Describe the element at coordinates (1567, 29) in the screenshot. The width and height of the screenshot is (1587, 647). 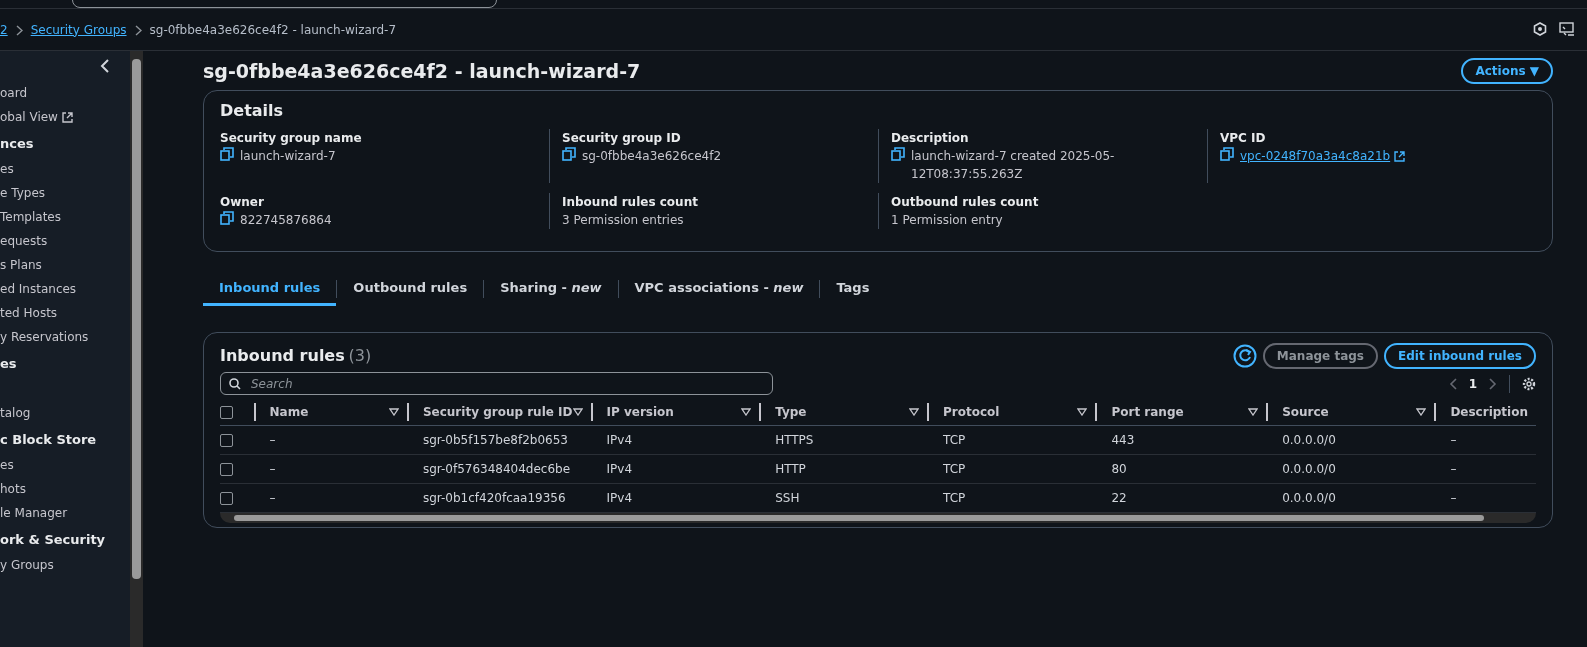
I see `terminal-icon` at that location.